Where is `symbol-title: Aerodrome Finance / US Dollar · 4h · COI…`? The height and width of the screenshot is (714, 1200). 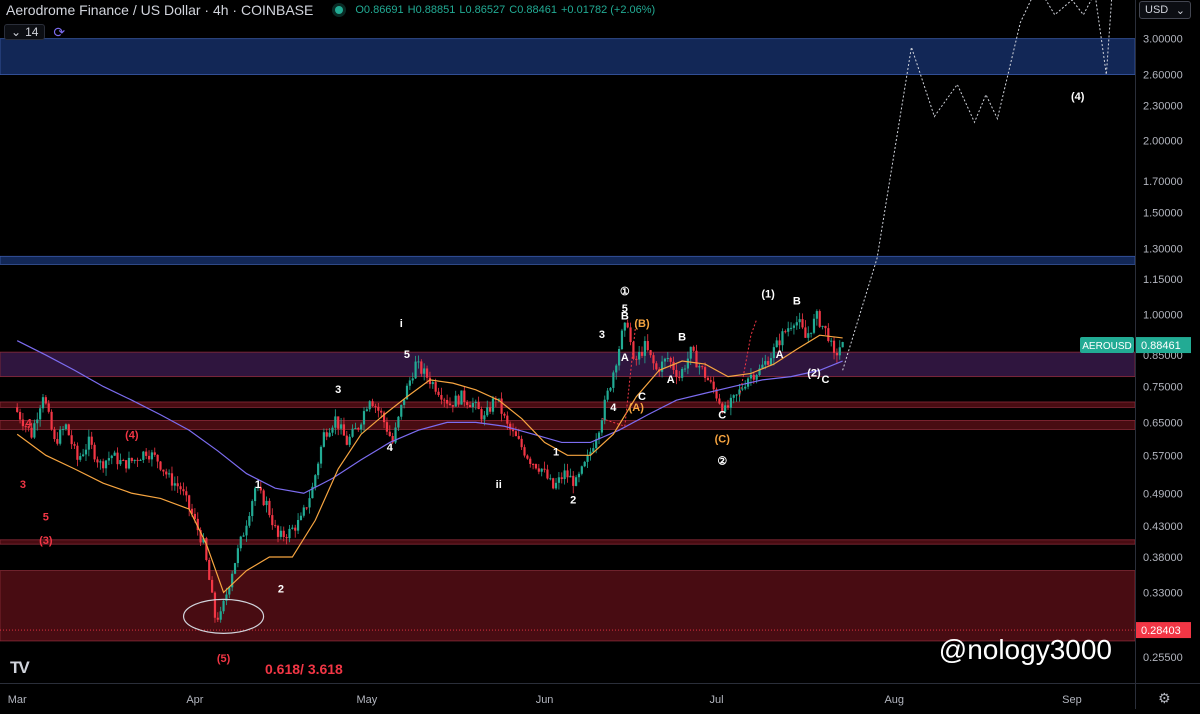 symbol-title: Aerodrome Finance / US Dollar · 4h · COI… is located at coordinates (159, 10).